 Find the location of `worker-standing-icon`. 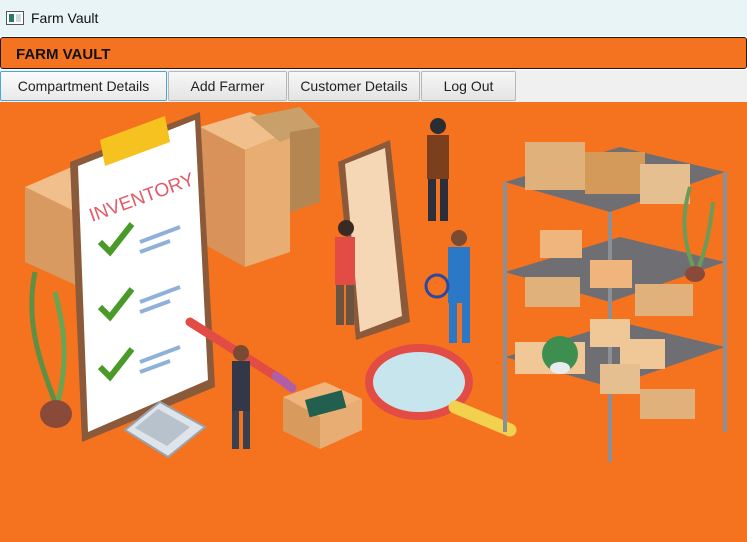

worker-standing-icon is located at coordinates (438, 169).